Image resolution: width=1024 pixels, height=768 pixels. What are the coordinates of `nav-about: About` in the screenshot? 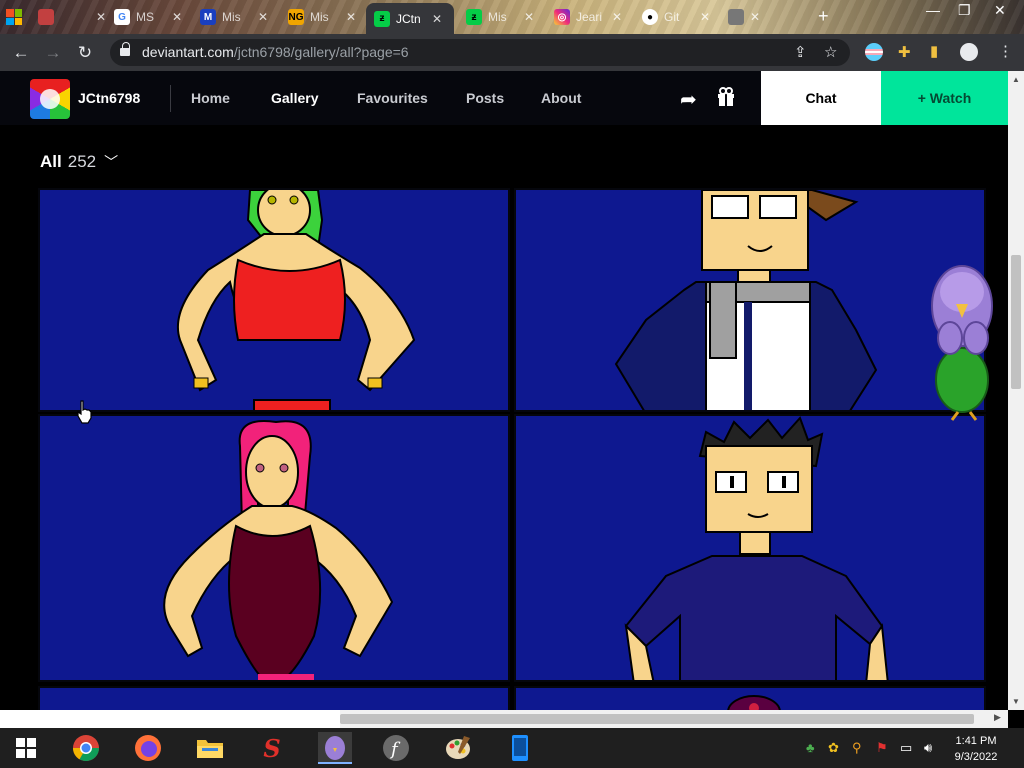 It's located at (561, 98).